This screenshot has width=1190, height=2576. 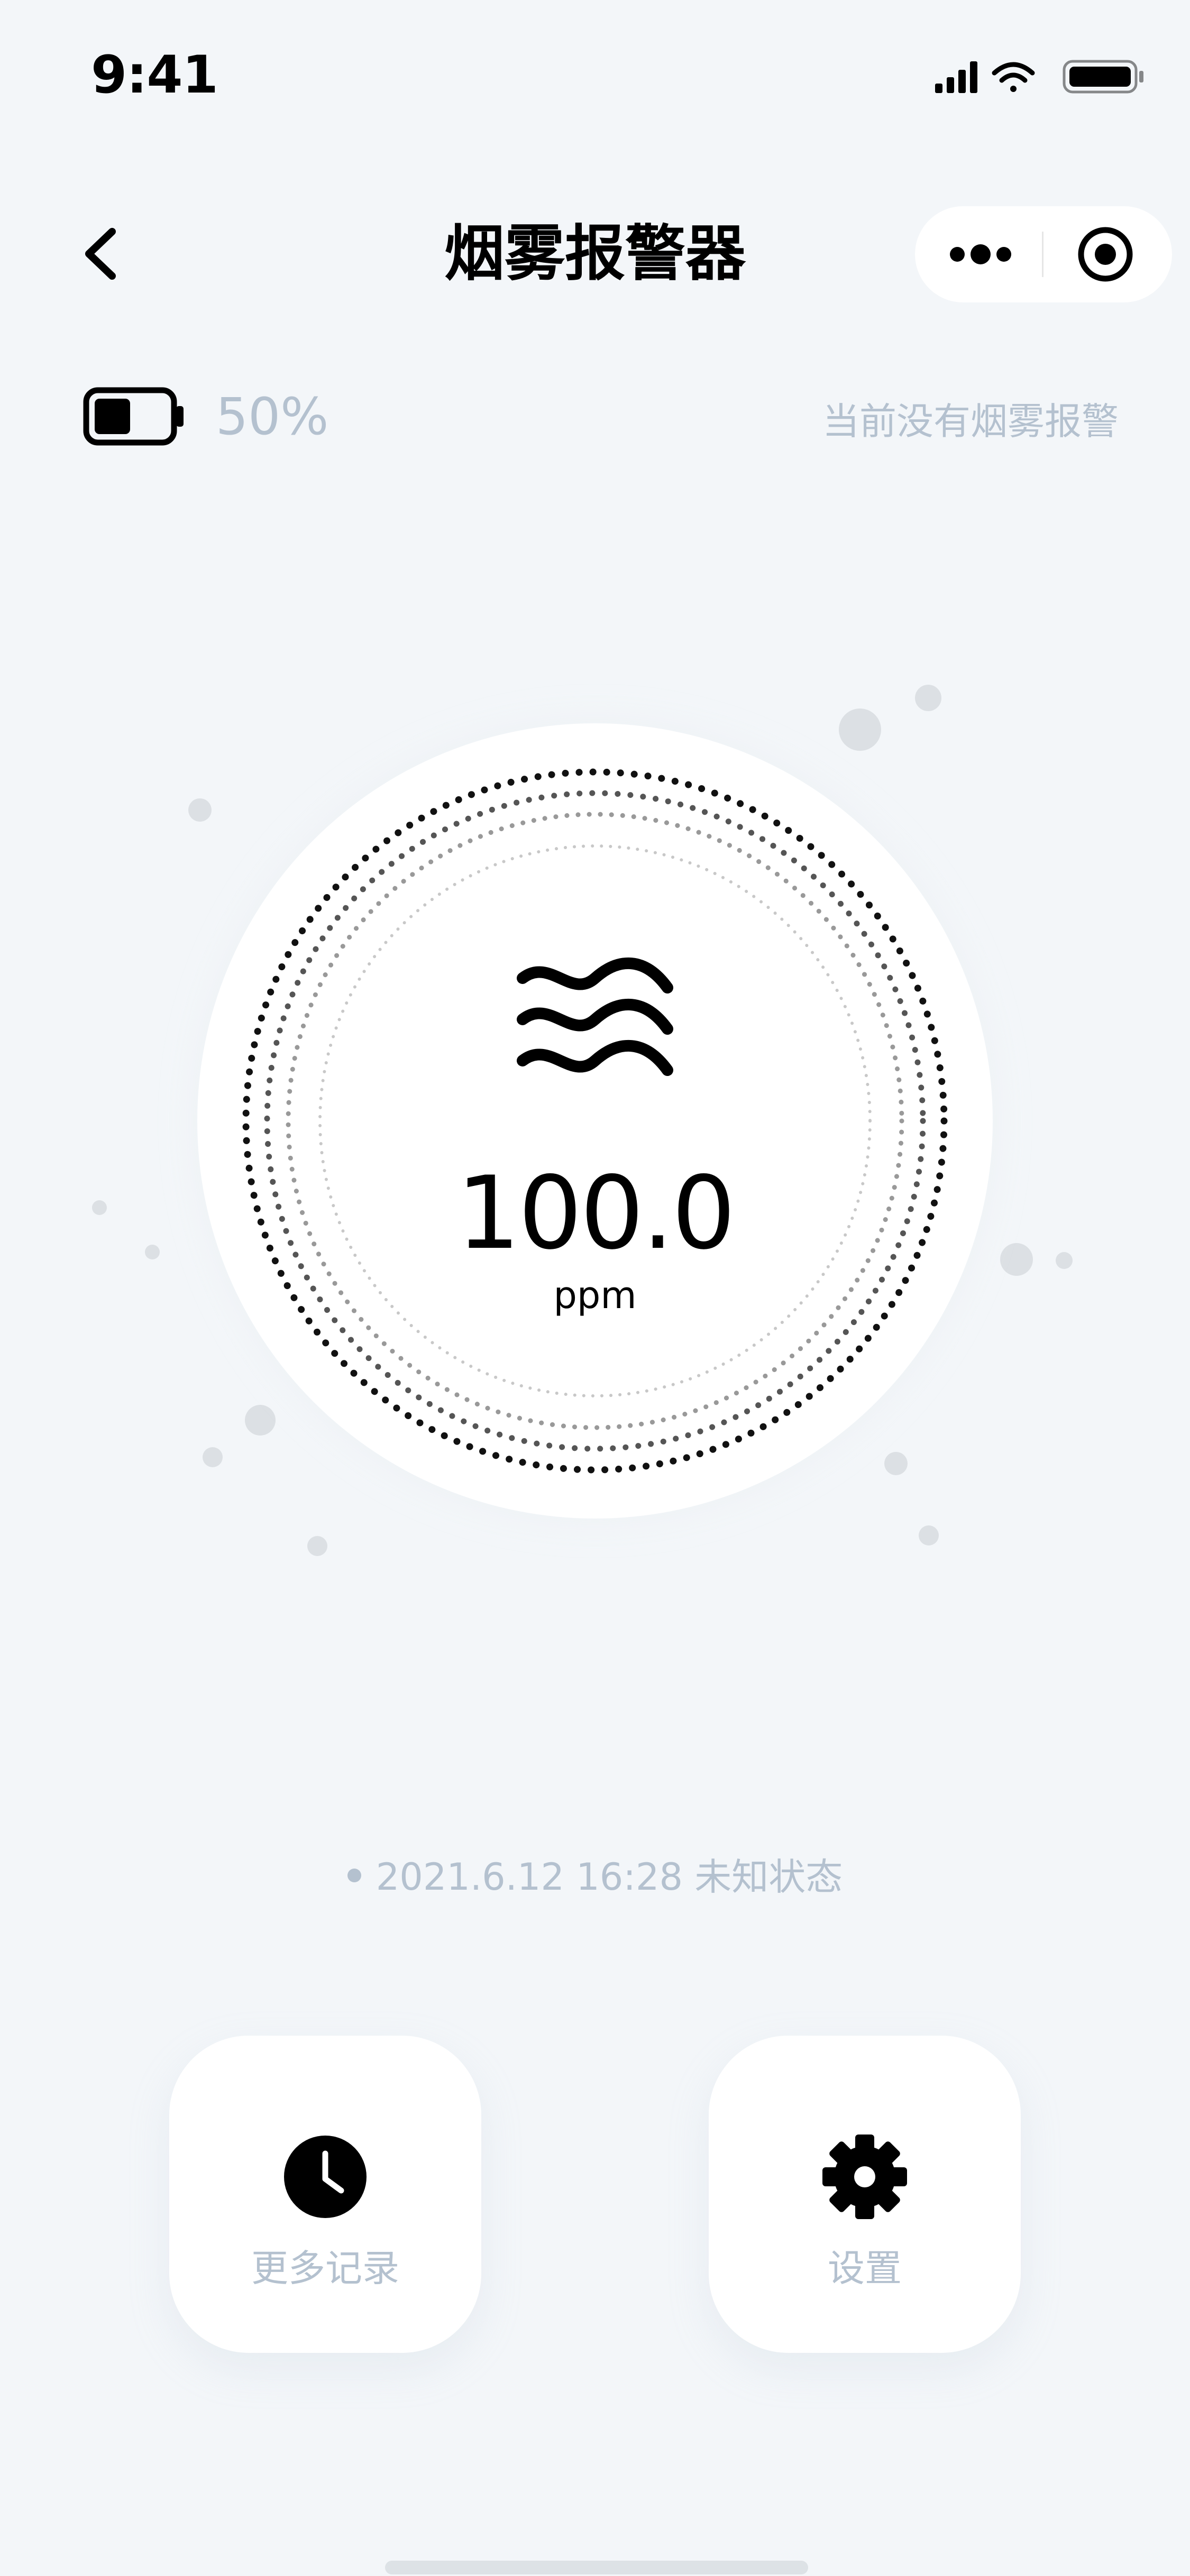 I want to click on smoke-reading-unit: ppm, so click(x=595, y=1295).